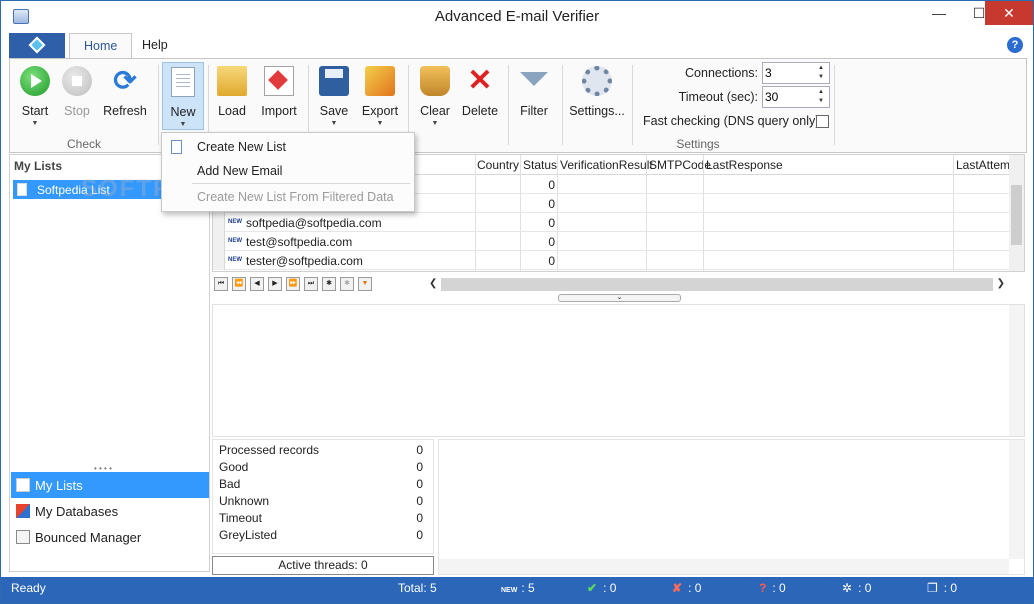 The height and width of the screenshot is (604, 1034). I want to click on save-button: Save ▼, so click(334, 96).